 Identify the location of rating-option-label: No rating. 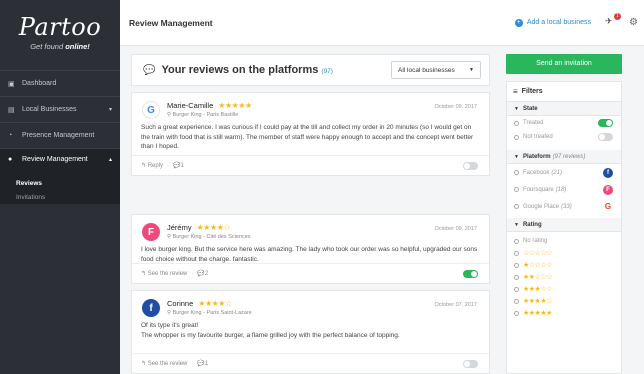
(535, 241).